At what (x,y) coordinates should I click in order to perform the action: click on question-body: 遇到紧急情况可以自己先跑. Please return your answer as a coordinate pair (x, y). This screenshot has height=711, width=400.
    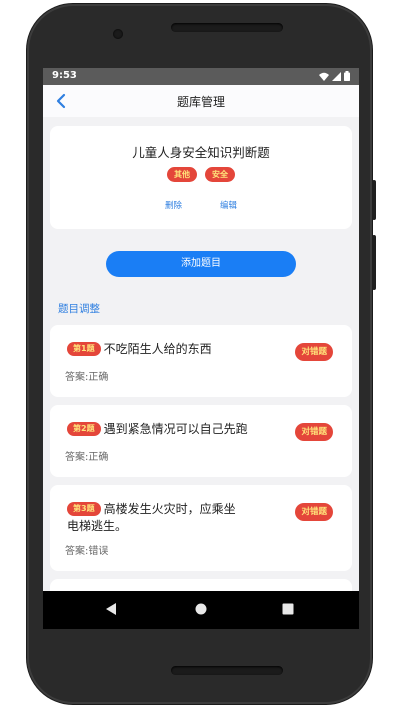
    Looking at the image, I should click on (175, 429).